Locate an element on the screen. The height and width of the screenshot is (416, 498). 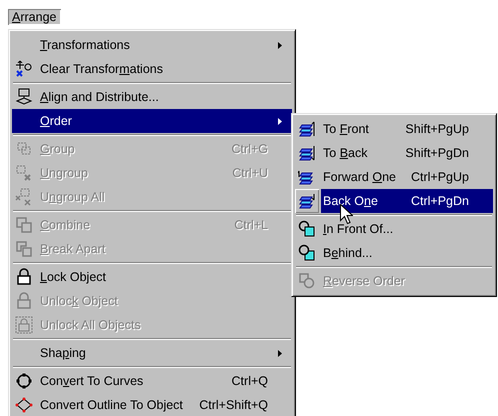
shapes-in-front-icon is located at coordinates (307, 229).